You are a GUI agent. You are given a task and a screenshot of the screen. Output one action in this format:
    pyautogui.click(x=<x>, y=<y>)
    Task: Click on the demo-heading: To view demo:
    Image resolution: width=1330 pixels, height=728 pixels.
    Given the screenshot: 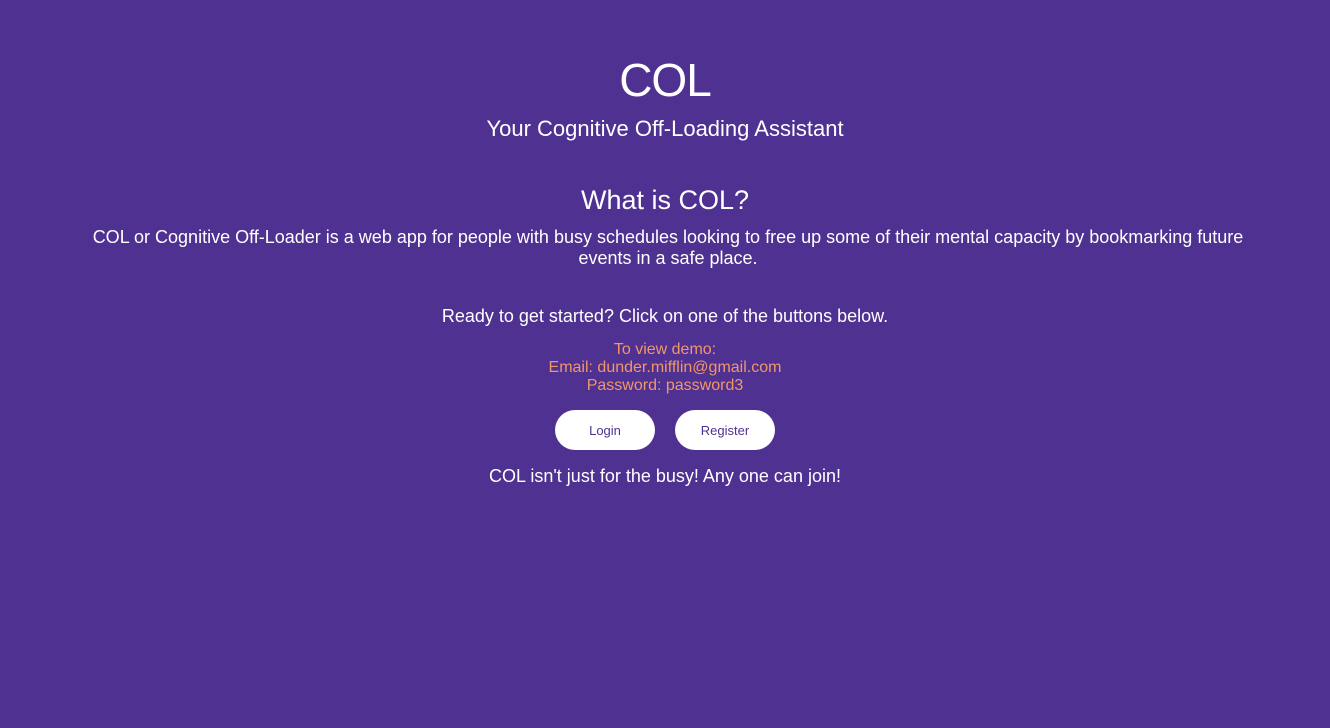 What is the action you would take?
    pyautogui.click(x=665, y=349)
    